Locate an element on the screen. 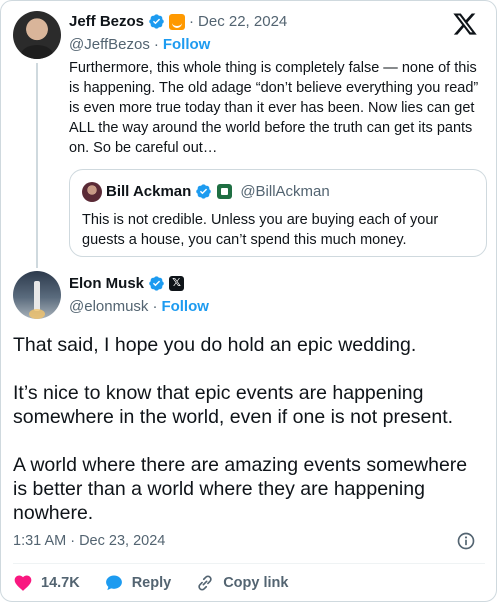 Image resolution: width=497 pixels, height=602 pixels. quoted-author-name: Bill Ackman is located at coordinates (149, 191).